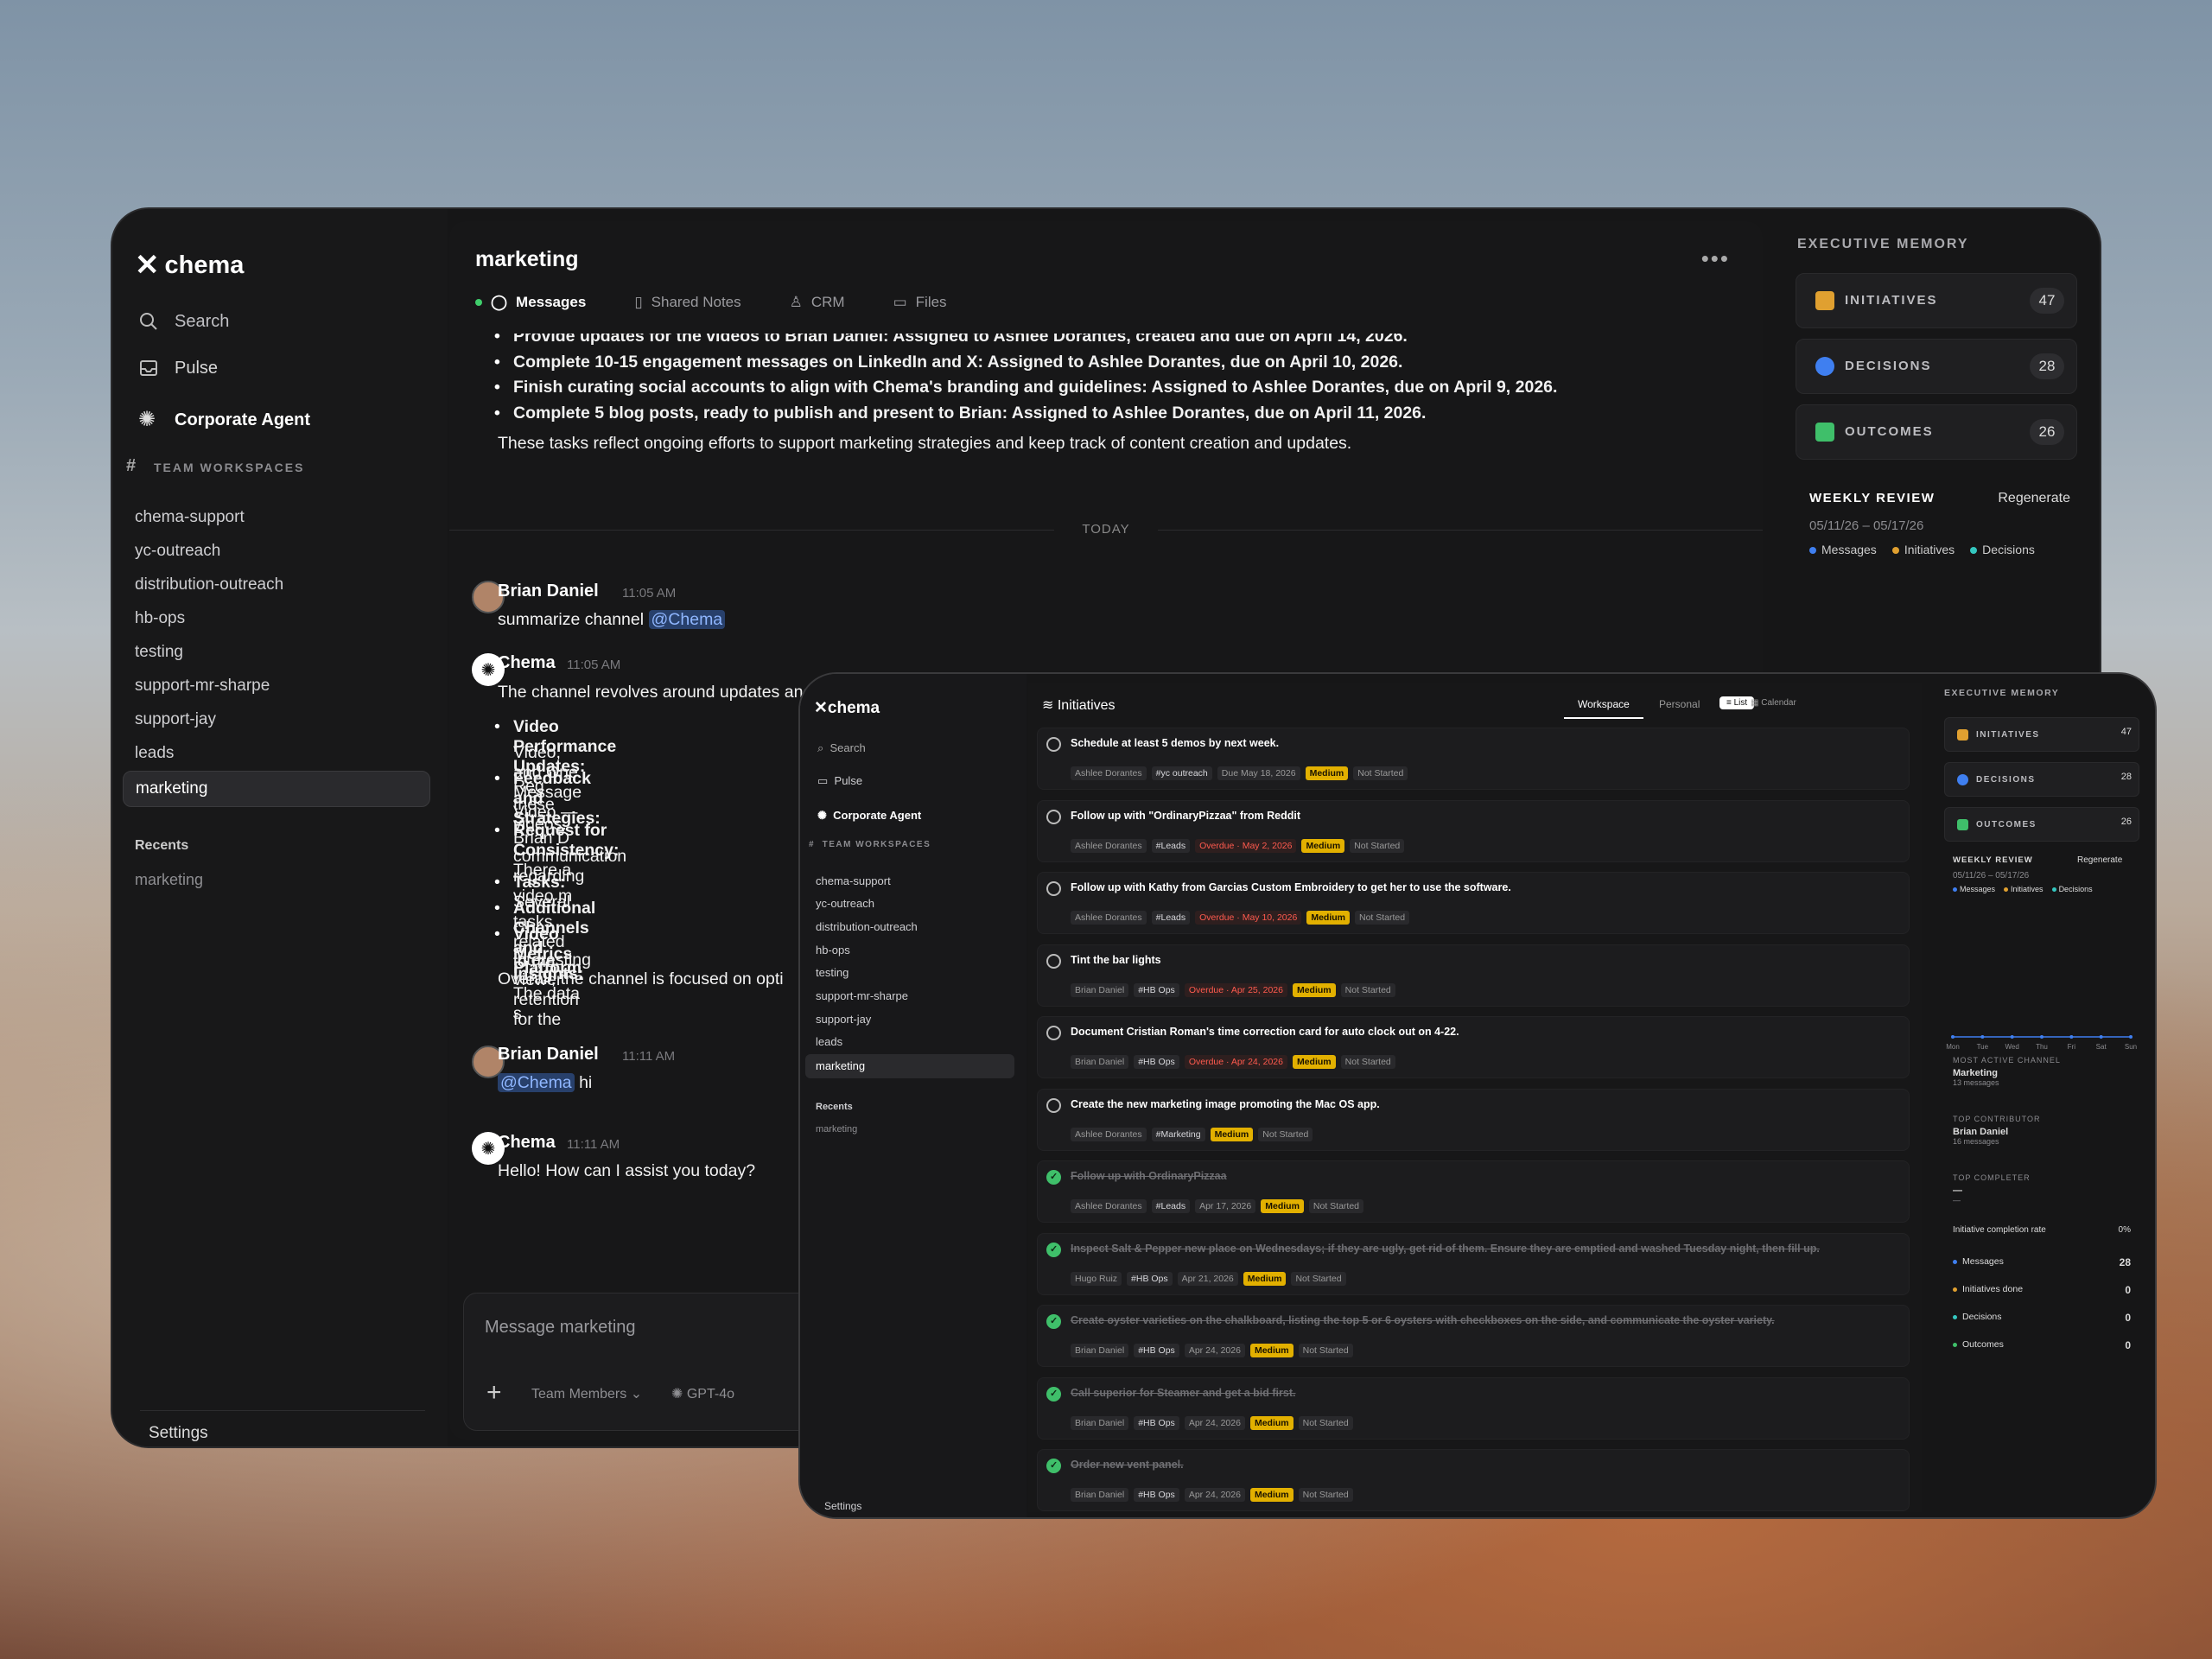 The image size is (2212, 1659). Describe the element at coordinates (920, 302) in the screenshot. I see `tab-files: ▭ Files` at that location.